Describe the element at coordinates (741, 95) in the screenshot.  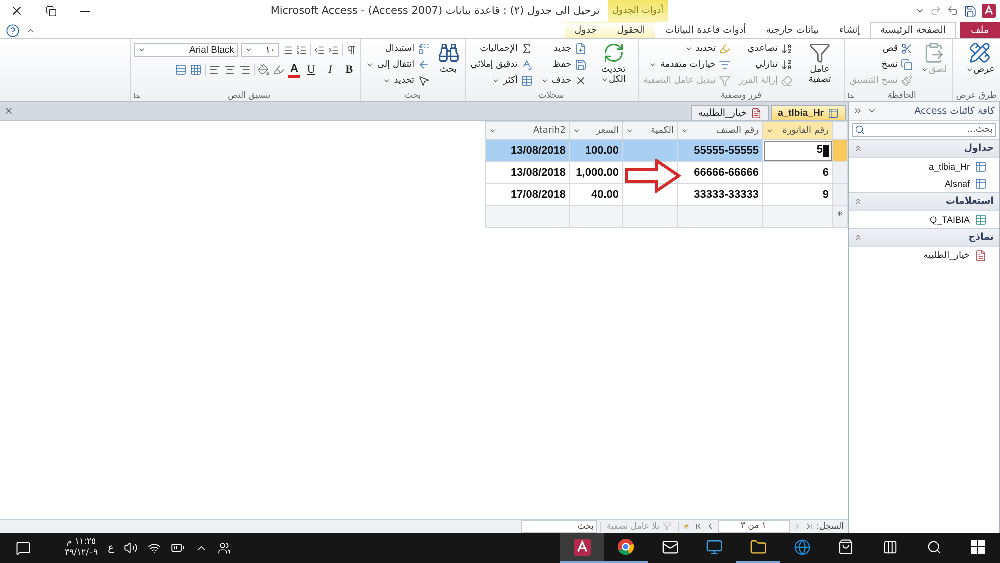
I see `group-label: فرز وتصفية` at that location.